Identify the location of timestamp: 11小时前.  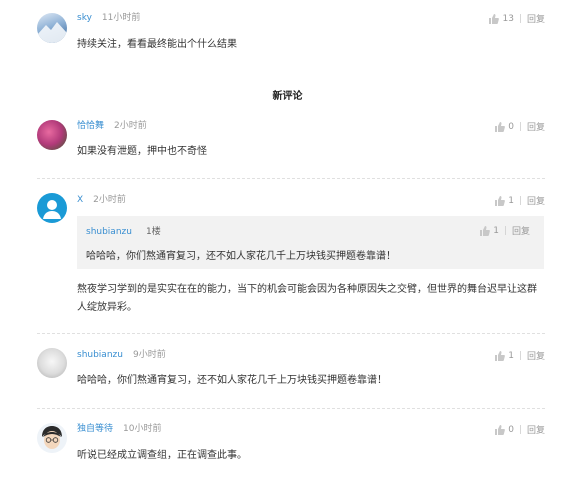
(121, 18).